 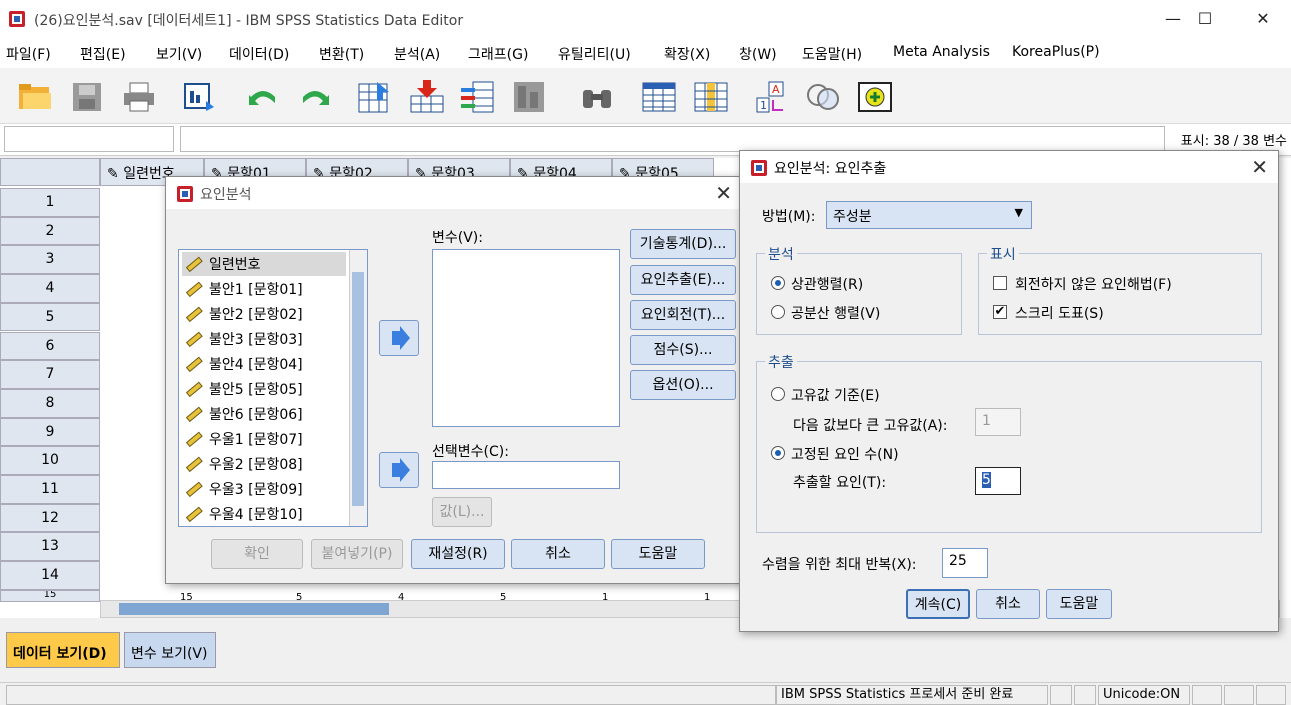 I want to click on covariance-matrix-label: 공분산 행렬(V), so click(x=835, y=313).